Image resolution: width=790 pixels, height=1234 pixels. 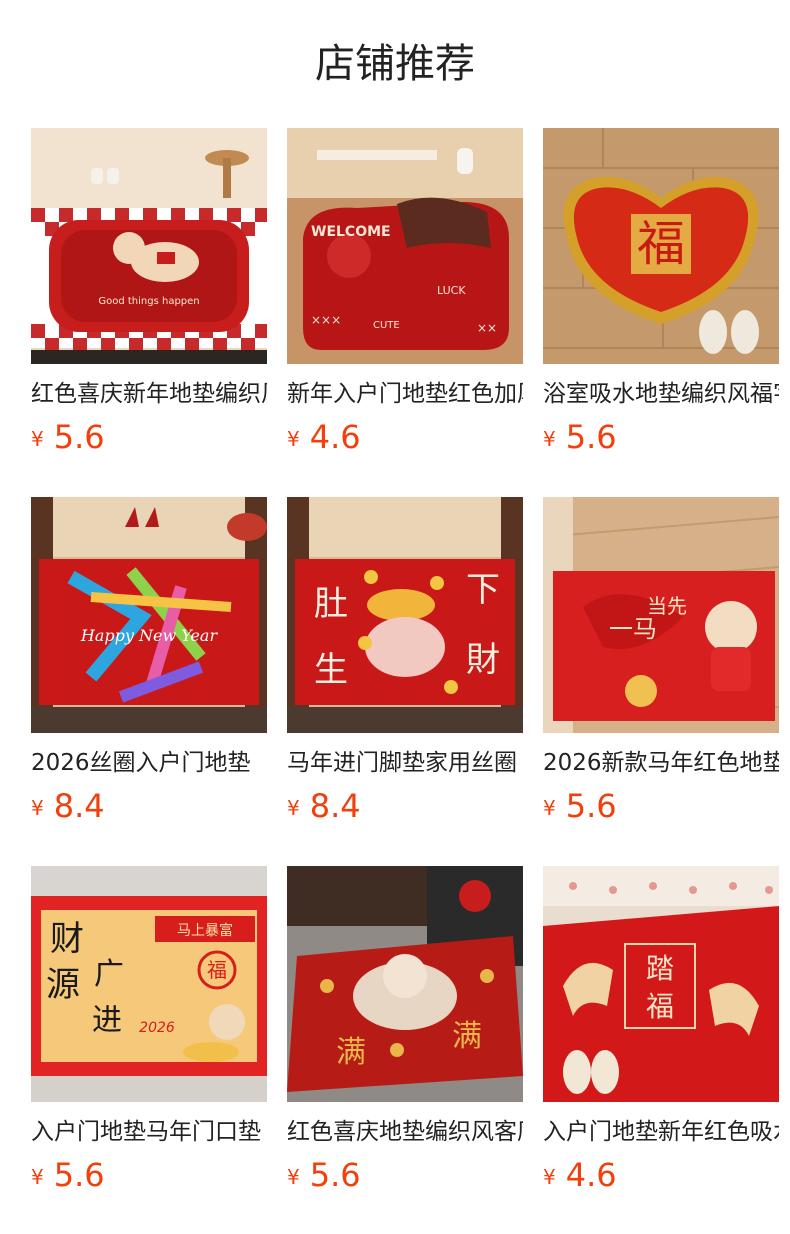 What do you see at coordinates (109, 974) in the screenshot?
I see `svg-text: 广` at bounding box center [109, 974].